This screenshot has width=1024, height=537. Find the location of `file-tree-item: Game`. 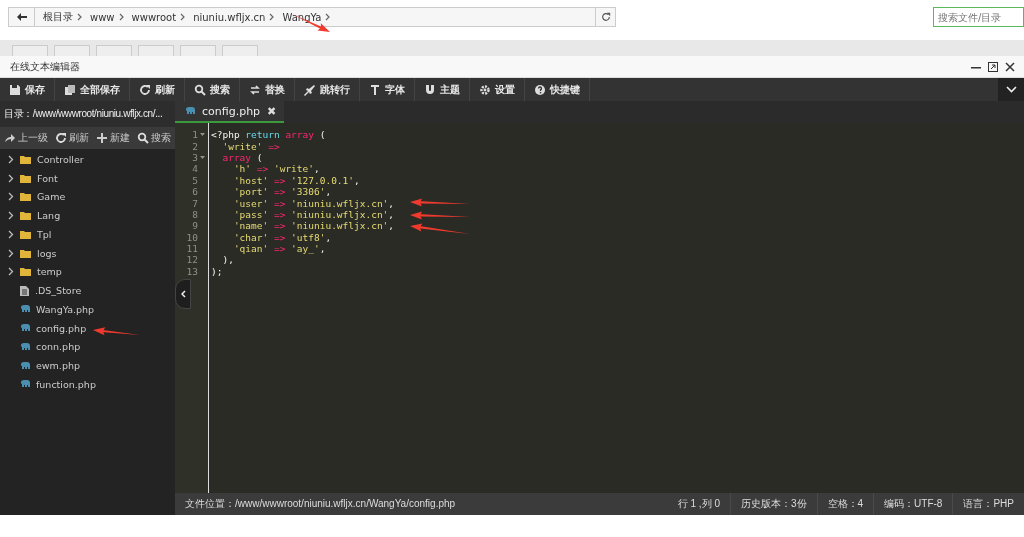

file-tree-item: Game is located at coordinates (87, 197).